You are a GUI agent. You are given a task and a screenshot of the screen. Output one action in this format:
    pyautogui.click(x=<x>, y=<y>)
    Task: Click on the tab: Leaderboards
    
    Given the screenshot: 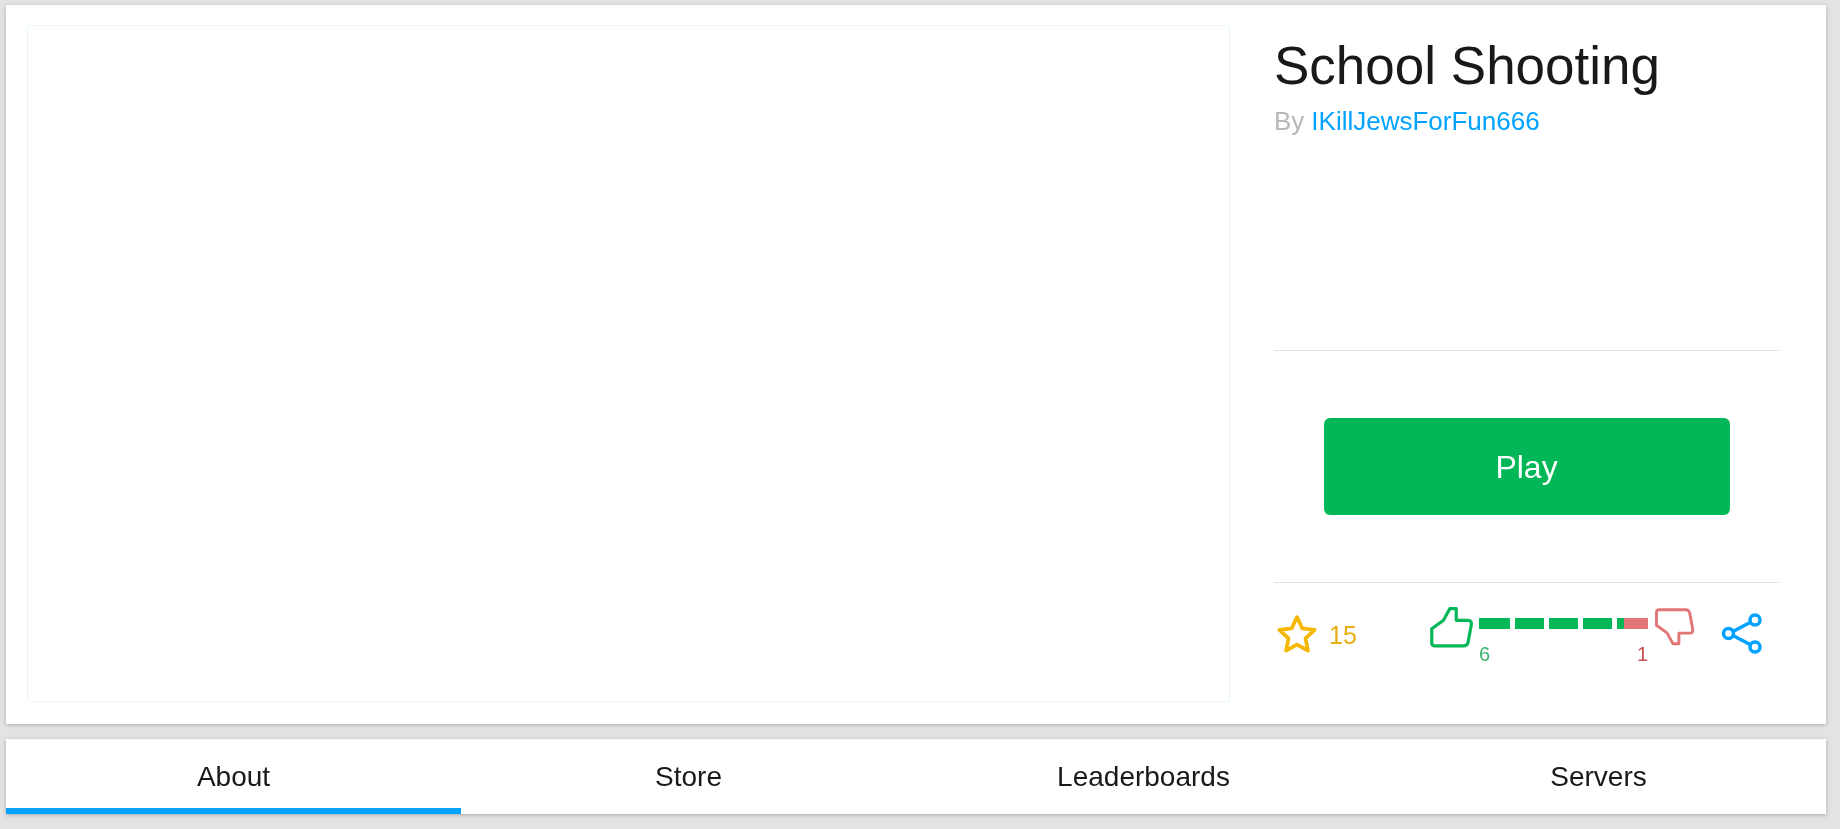 What is the action you would take?
    pyautogui.click(x=1143, y=776)
    